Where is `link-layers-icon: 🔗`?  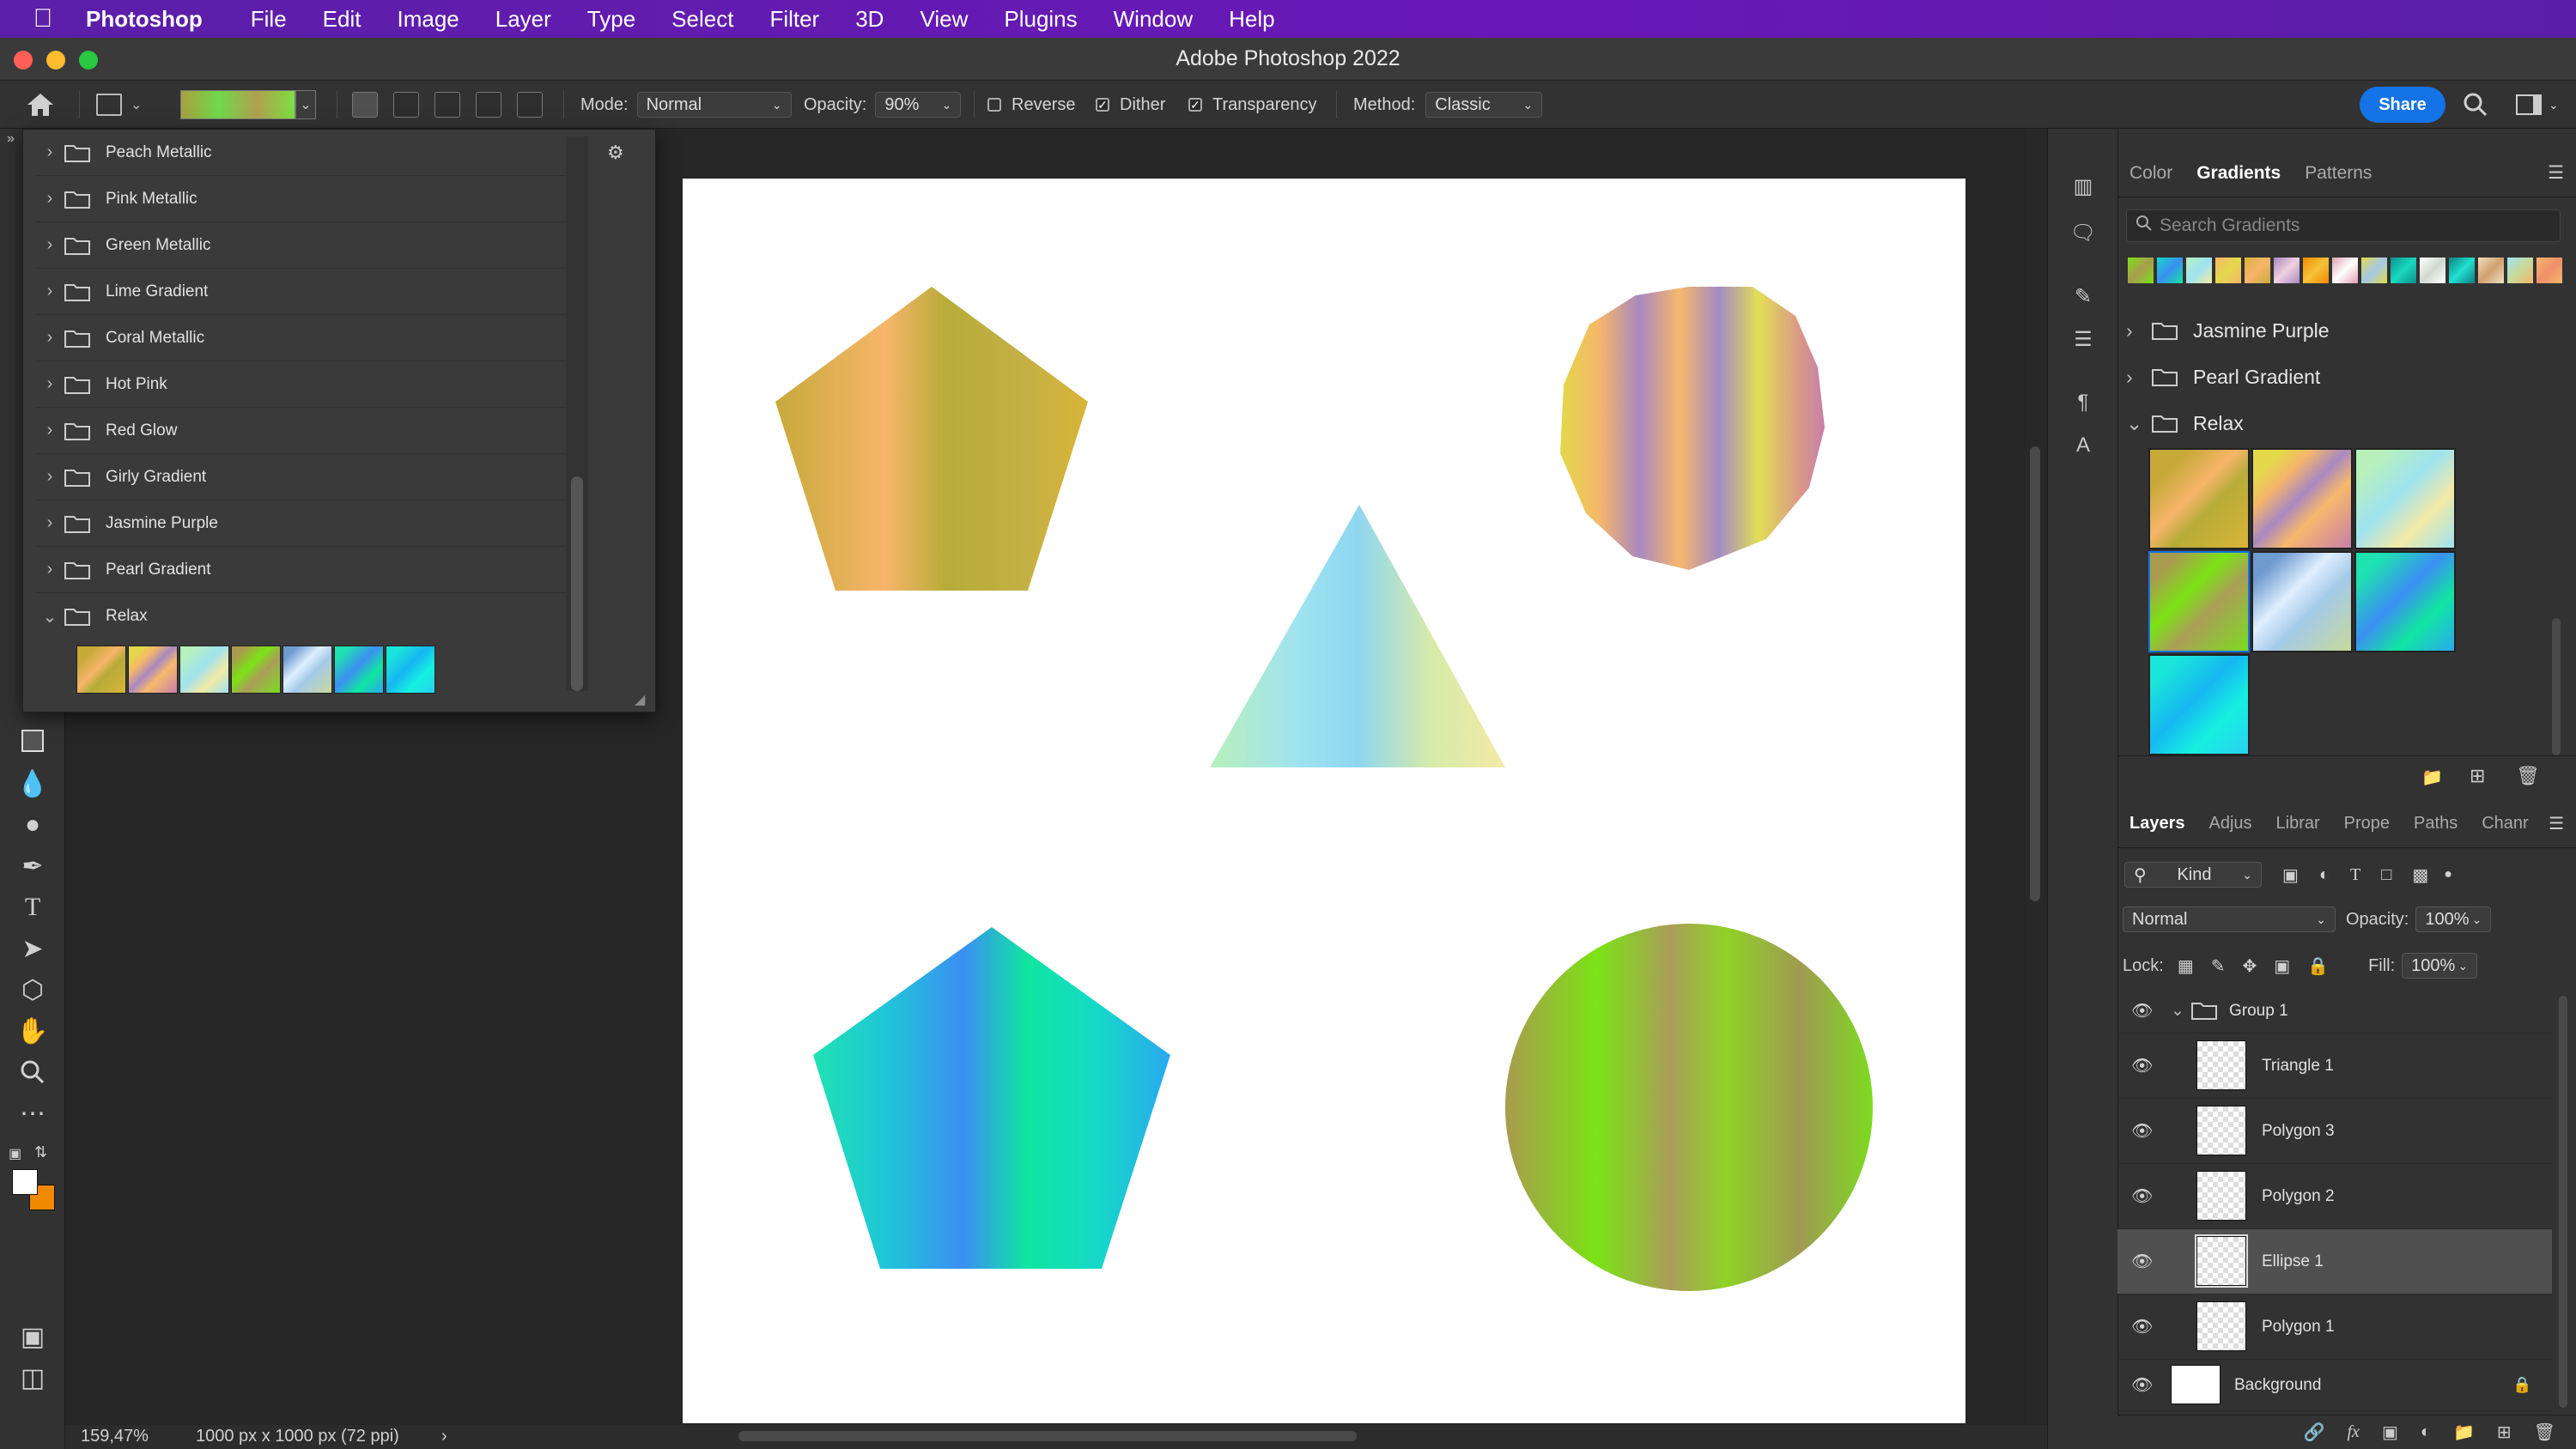 link-layers-icon: 🔗 is located at coordinates (2314, 1432).